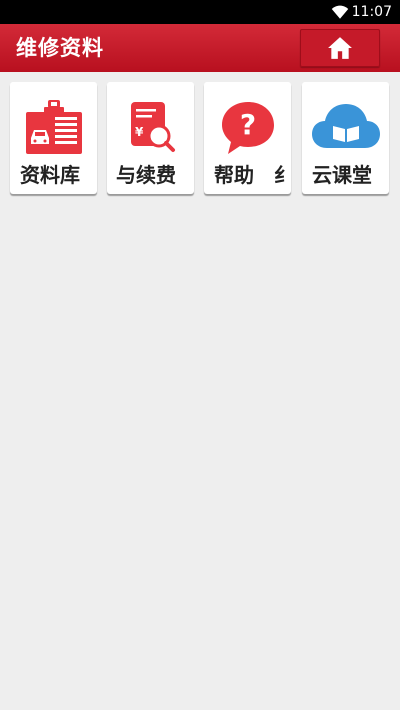 The image size is (400, 710). What do you see at coordinates (342, 175) in the screenshot?
I see `tile-cloud-class-label: 云课堂` at bounding box center [342, 175].